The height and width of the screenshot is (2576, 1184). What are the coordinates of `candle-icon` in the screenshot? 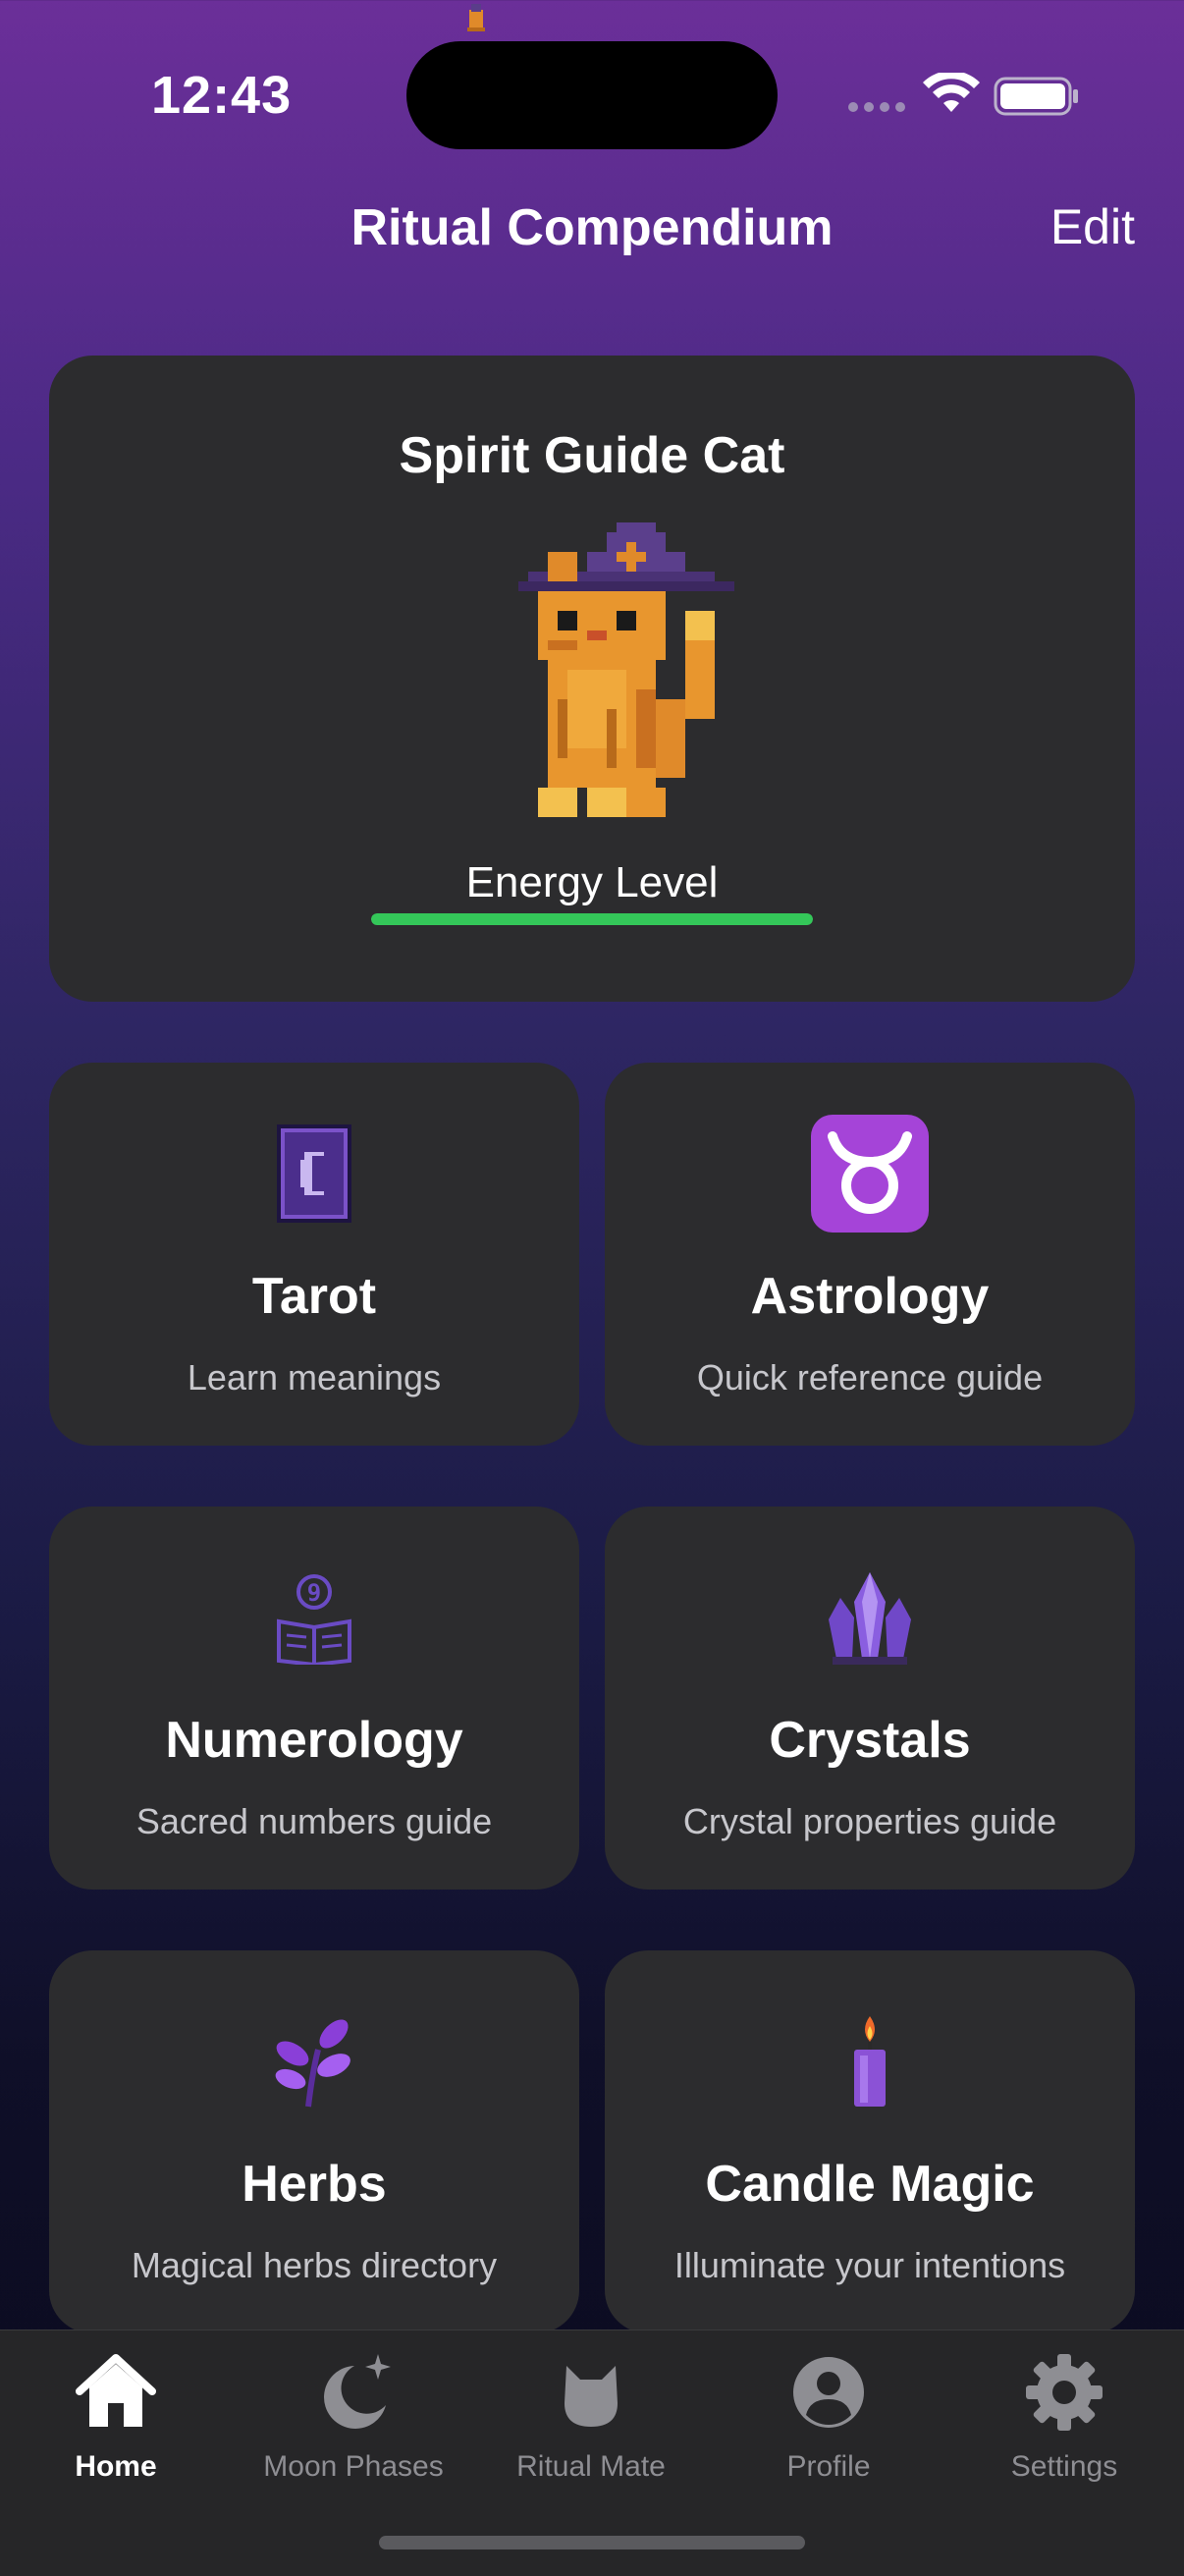 It's located at (870, 2061).